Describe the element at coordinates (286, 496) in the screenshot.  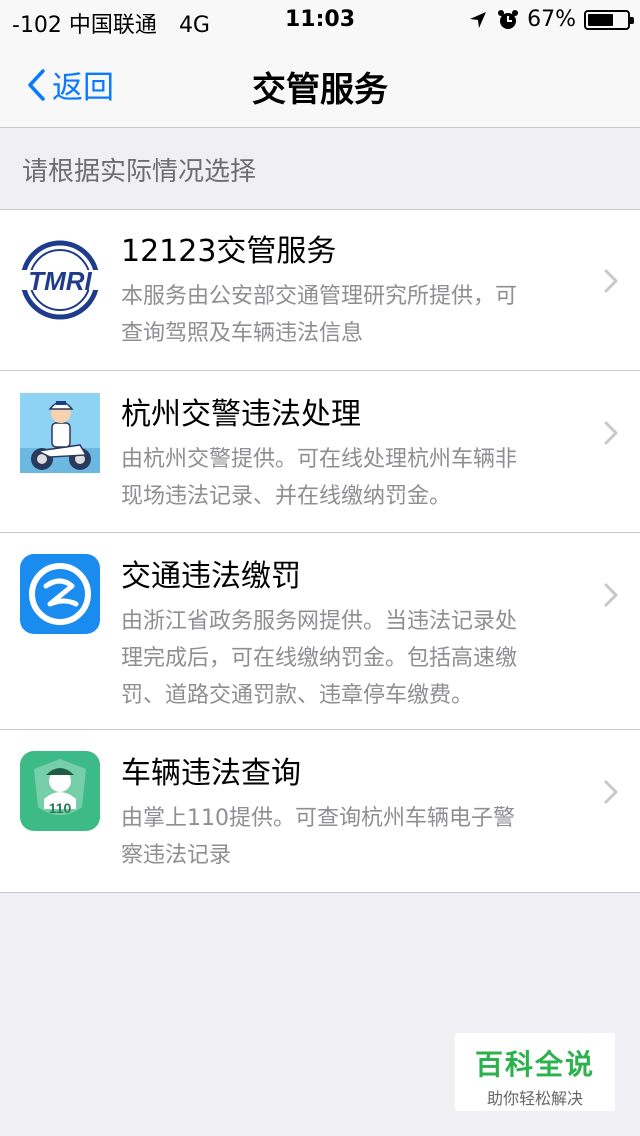
I see `service-description-line: 现场违法记录、并在线缴纳罚金。` at that location.